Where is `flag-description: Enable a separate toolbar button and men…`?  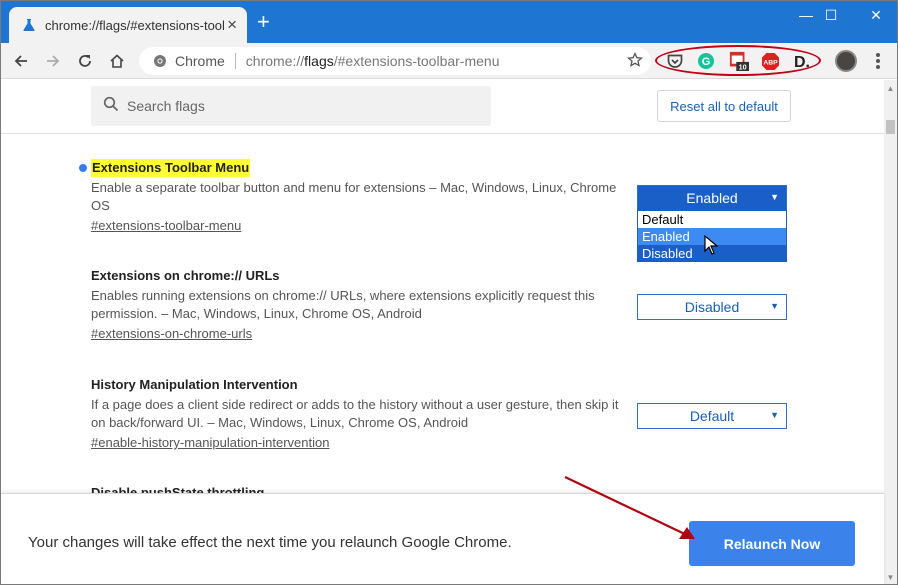 flag-description: Enable a separate toolbar button and men… is located at coordinates (354, 196).